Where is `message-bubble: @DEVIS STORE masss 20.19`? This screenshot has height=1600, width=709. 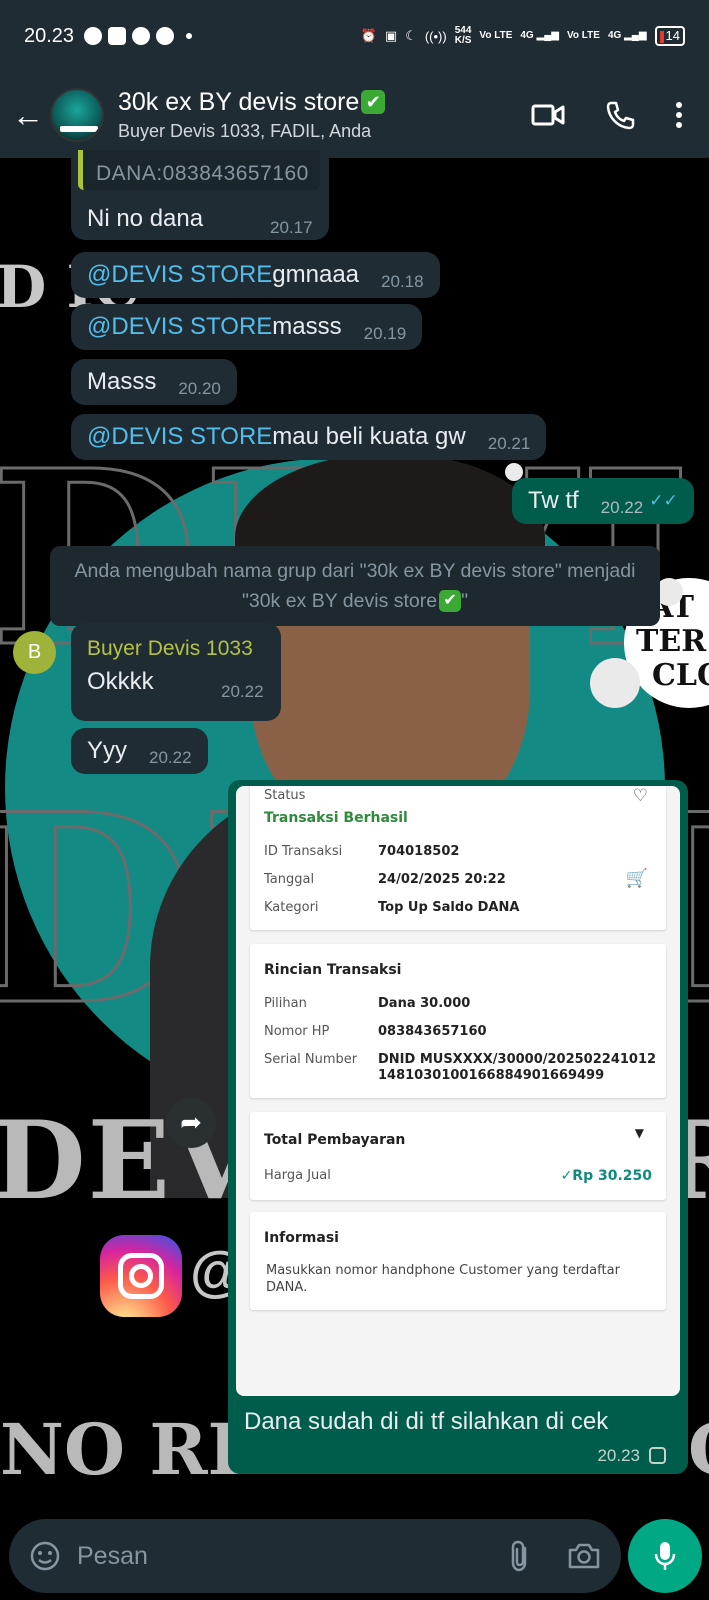 message-bubble: @DEVIS STORE masss 20.19 is located at coordinates (247, 327).